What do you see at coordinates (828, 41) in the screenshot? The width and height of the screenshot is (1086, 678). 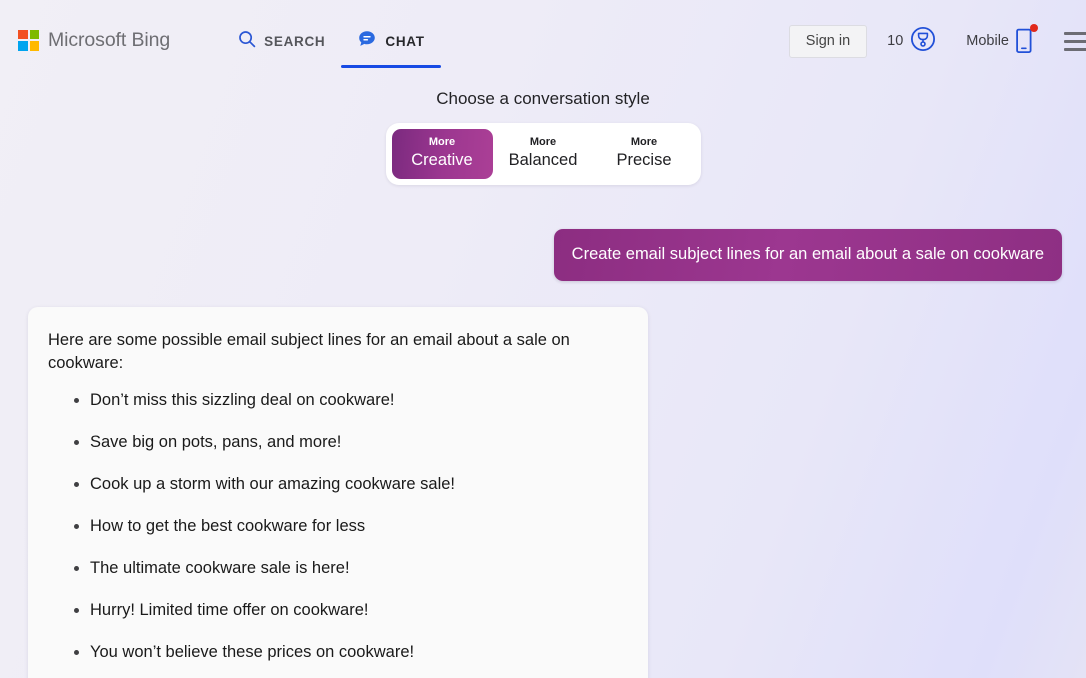 I see `sign-in-button: Sign in` at bounding box center [828, 41].